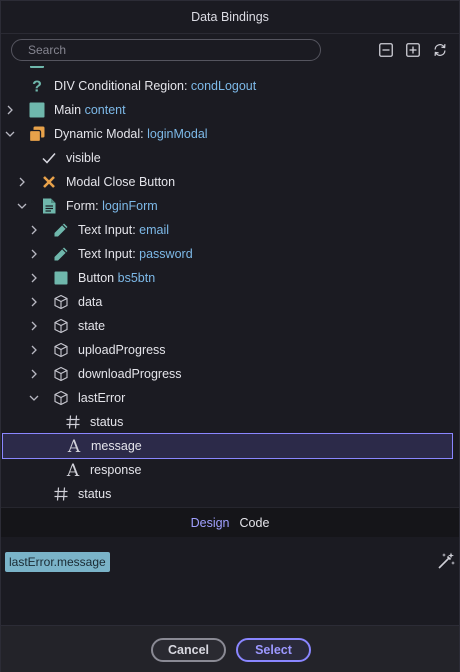  What do you see at coordinates (230, 158) in the screenshot?
I see `tree-row-visible: visible` at bounding box center [230, 158].